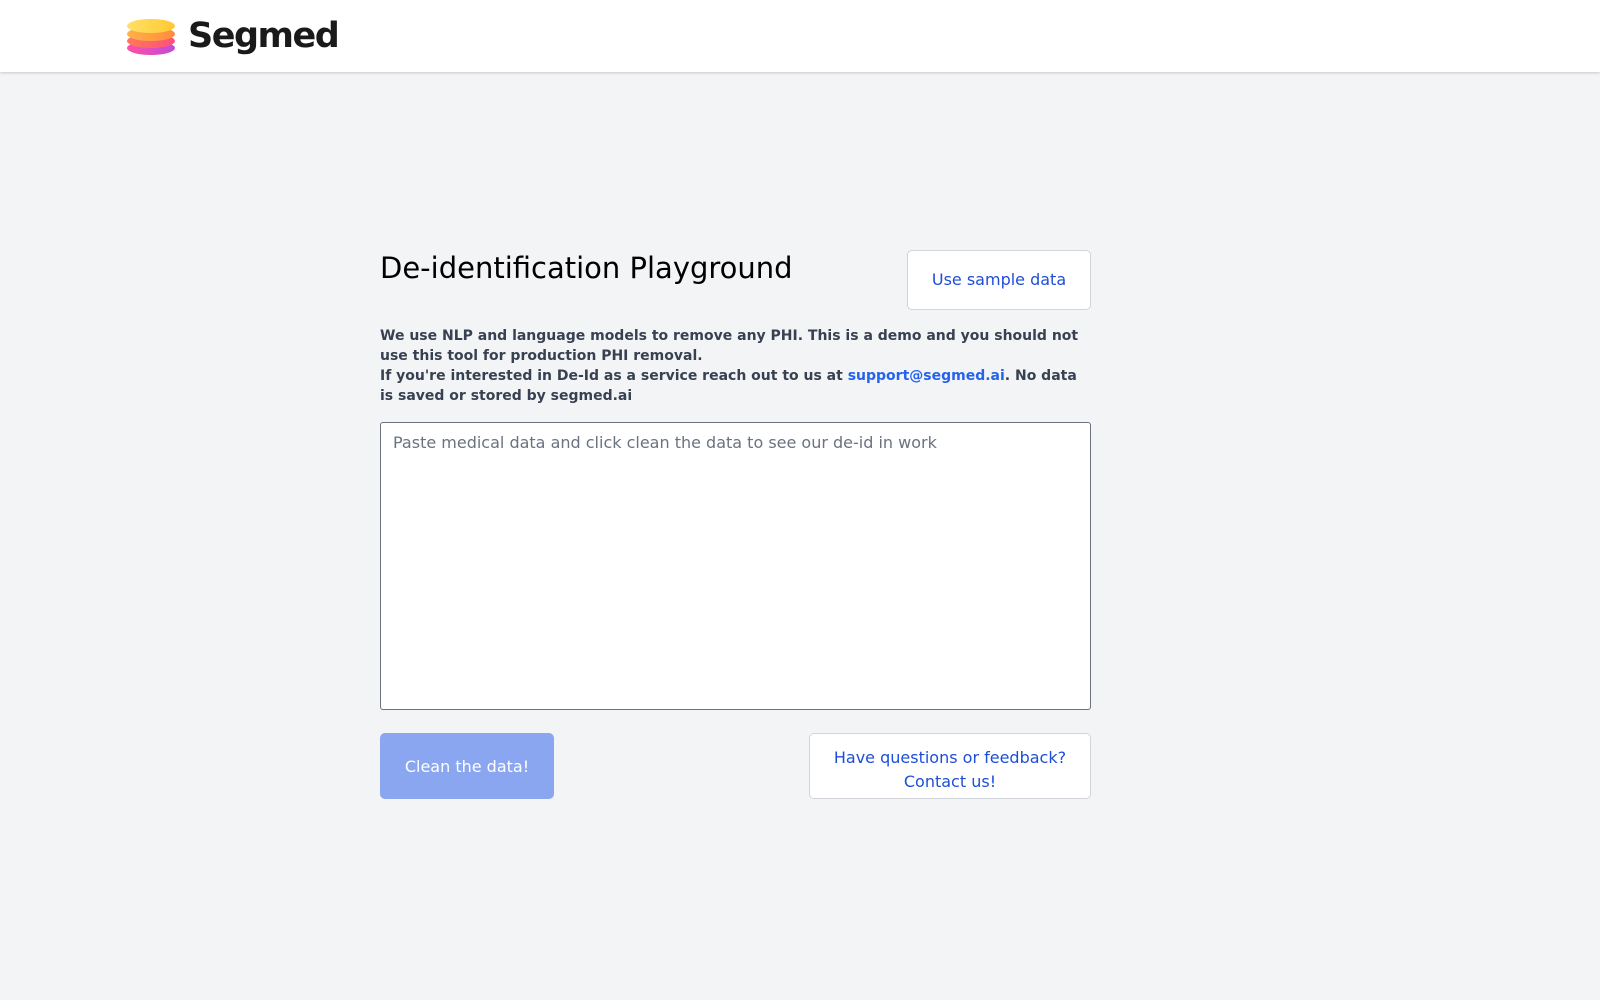 The image size is (1600, 1000). What do you see at coordinates (950, 757) in the screenshot?
I see `contact-button-line1: Have questions or feedback?` at bounding box center [950, 757].